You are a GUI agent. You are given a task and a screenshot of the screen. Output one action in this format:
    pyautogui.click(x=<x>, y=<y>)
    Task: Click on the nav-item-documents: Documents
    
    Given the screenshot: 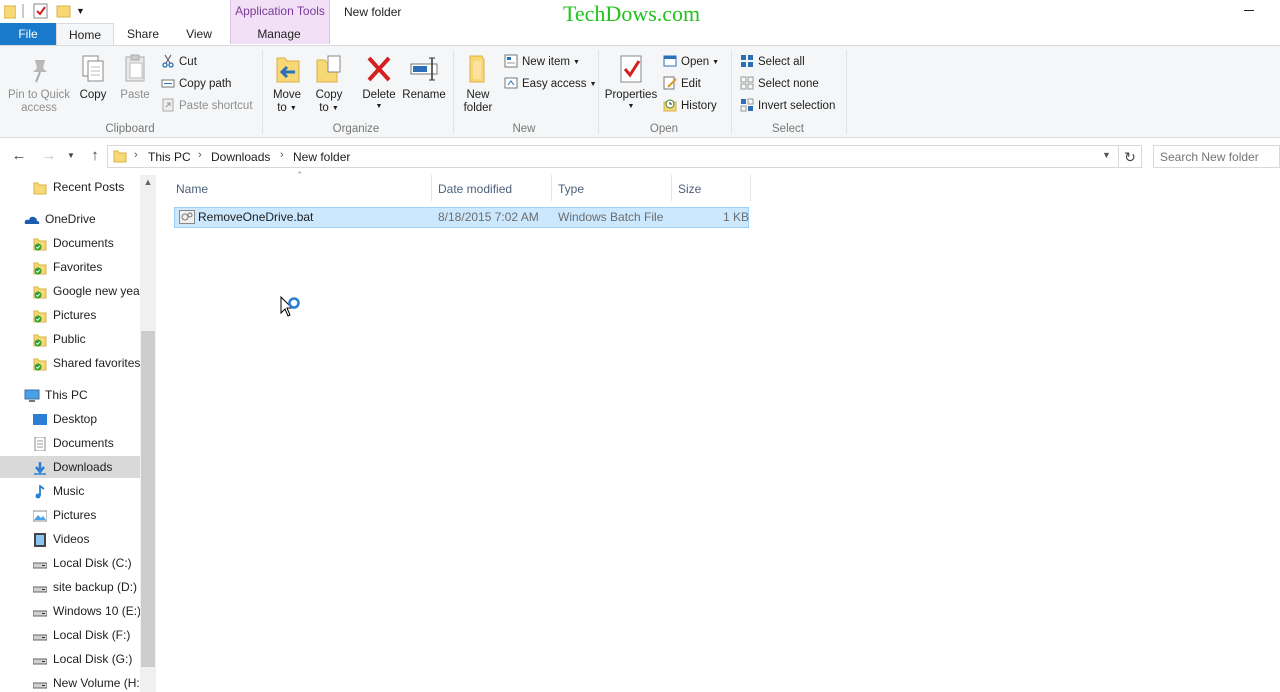 What is the action you would take?
    pyautogui.click(x=70, y=443)
    